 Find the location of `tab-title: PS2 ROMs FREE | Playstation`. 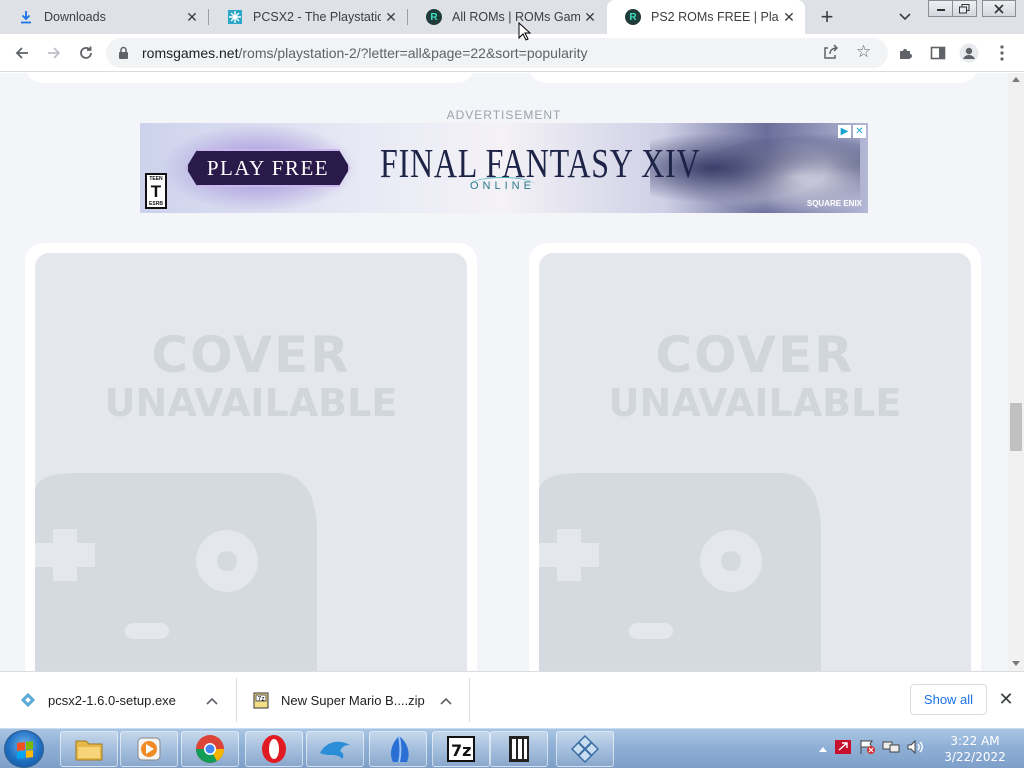

tab-title: PS2 ROMs FREE | Playstation is located at coordinates (715, 17).